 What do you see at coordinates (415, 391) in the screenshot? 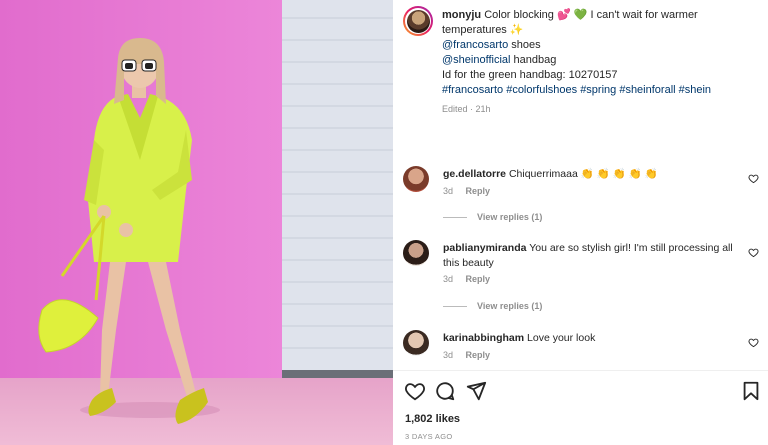
I see `heart-icon` at bounding box center [415, 391].